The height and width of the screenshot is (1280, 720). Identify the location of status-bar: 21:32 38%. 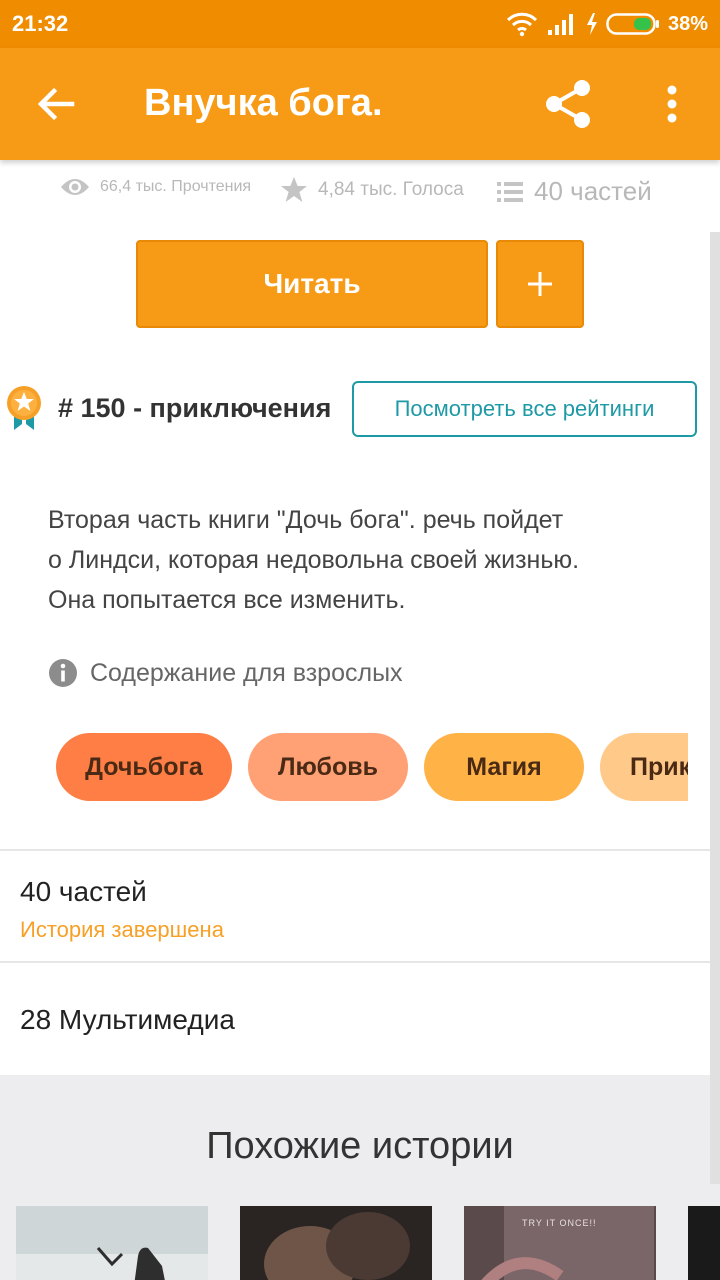
(360, 24).